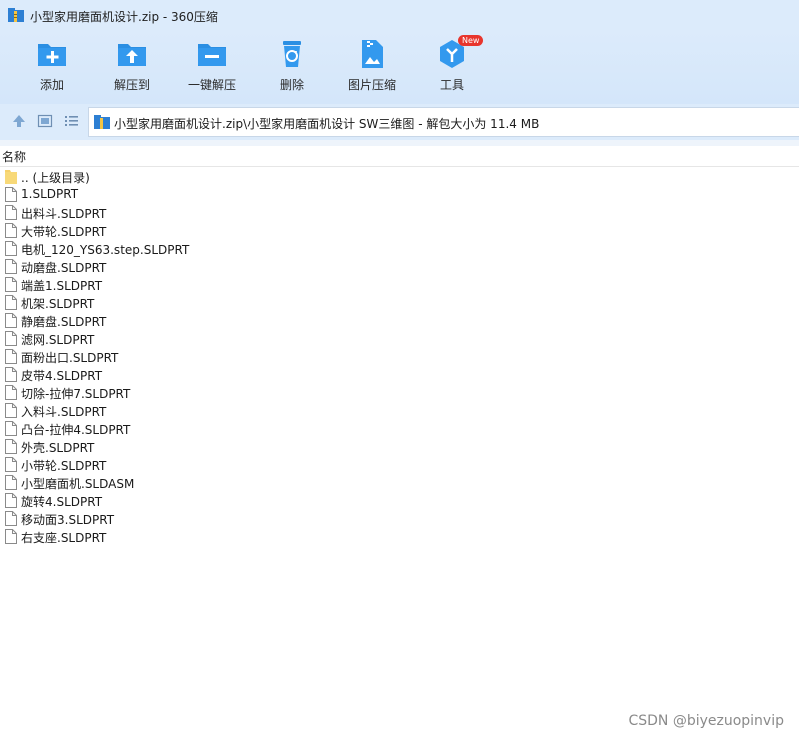  What do you see at coordinates (102, 122) in the screenshot?
I see `zip-archive-icon` at bounding box center [102, 122].